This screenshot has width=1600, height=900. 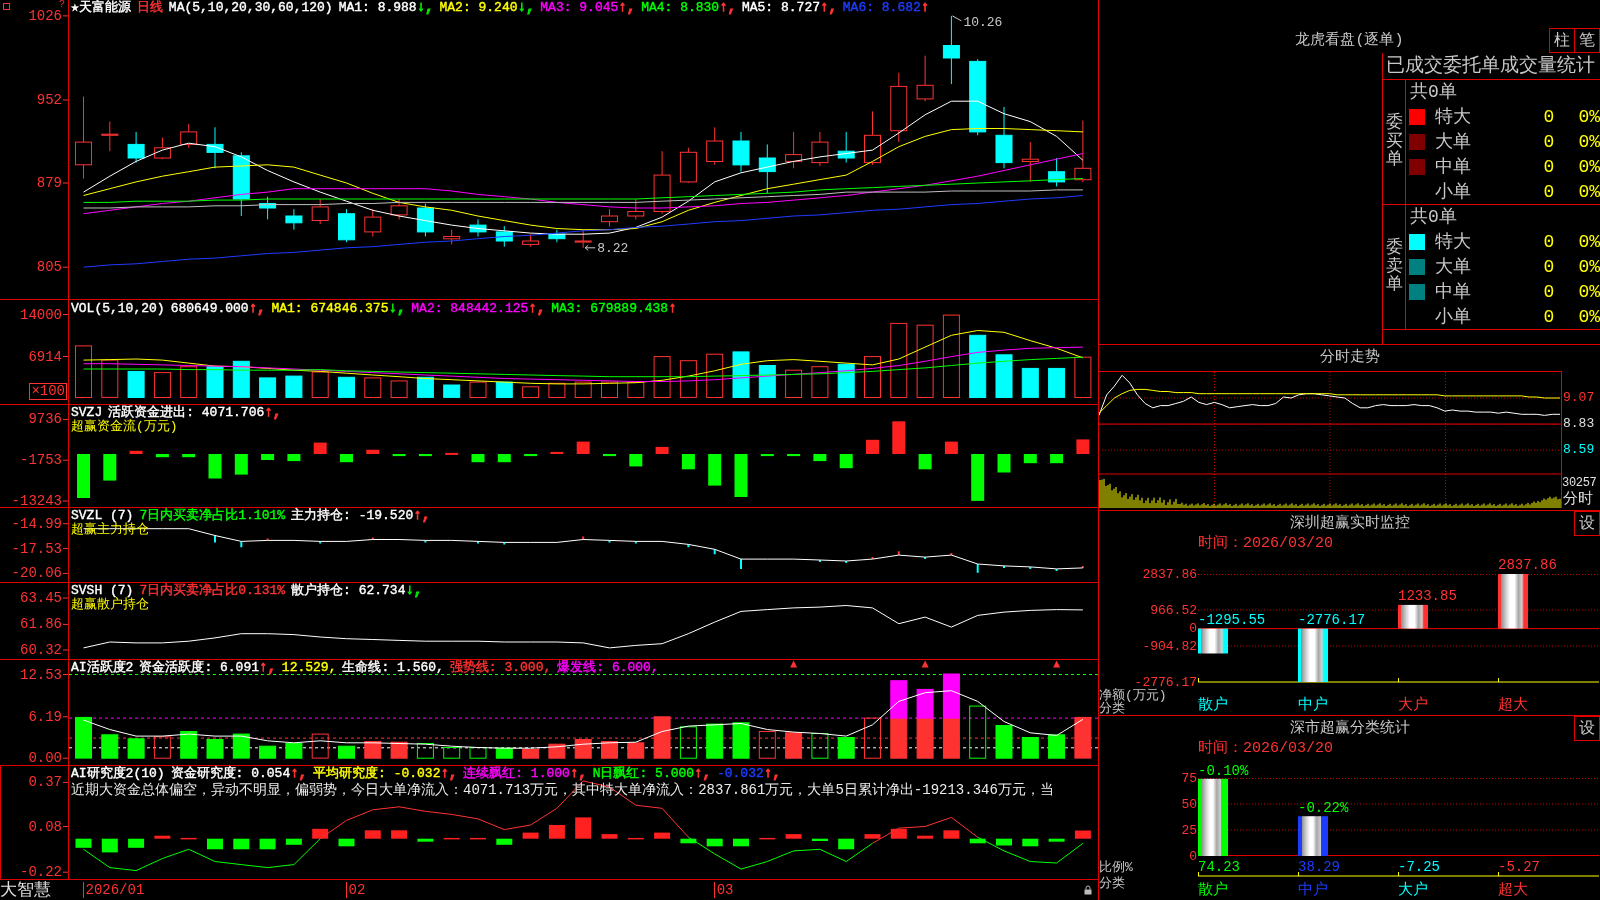 I want to click on y-axis-label: 952, so click(x=49, y=100).